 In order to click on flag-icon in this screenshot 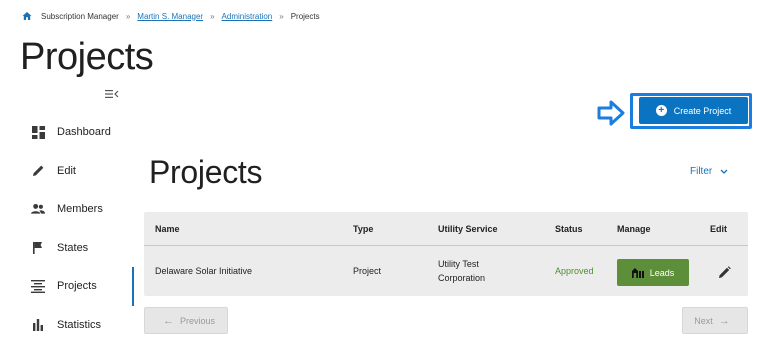, I will do `click(38, 248)`.